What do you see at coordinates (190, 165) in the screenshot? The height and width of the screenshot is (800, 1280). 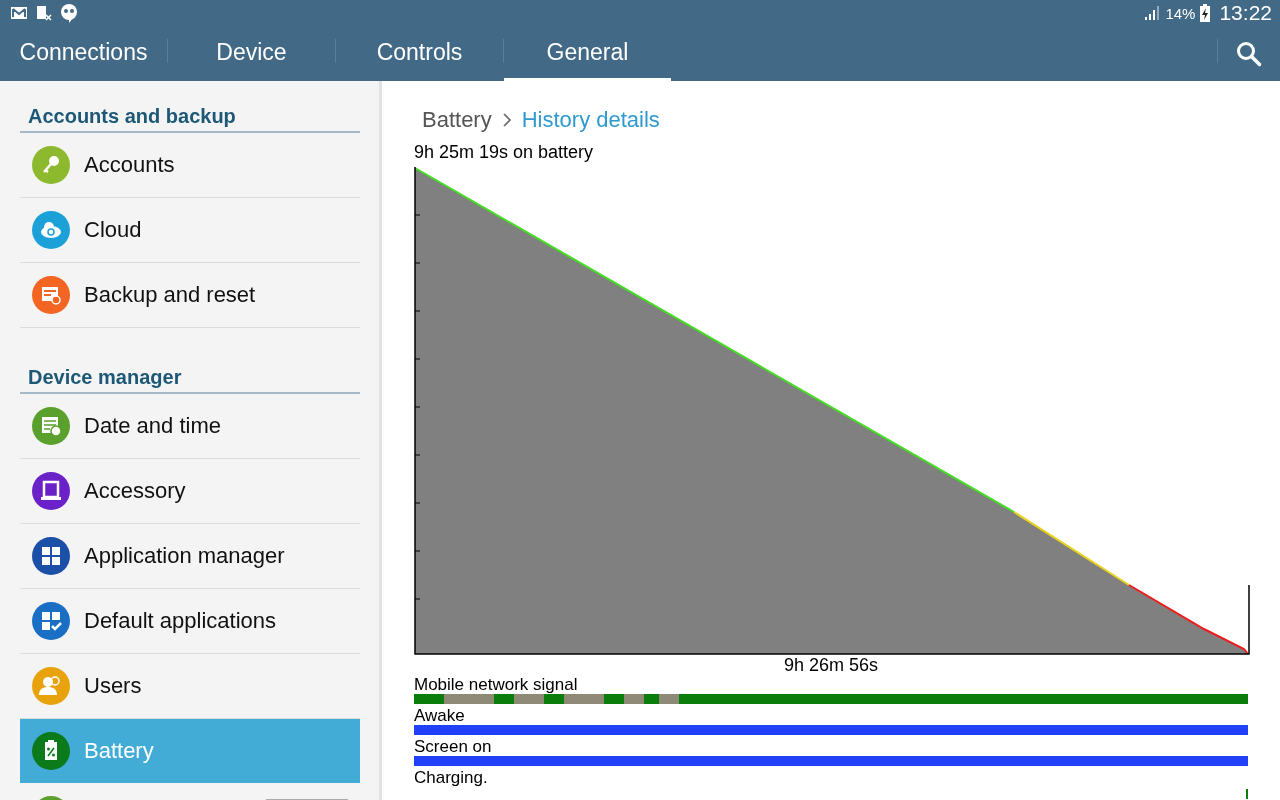 I see `sidebar-item: Accounts` at bounding box center [190, 165].